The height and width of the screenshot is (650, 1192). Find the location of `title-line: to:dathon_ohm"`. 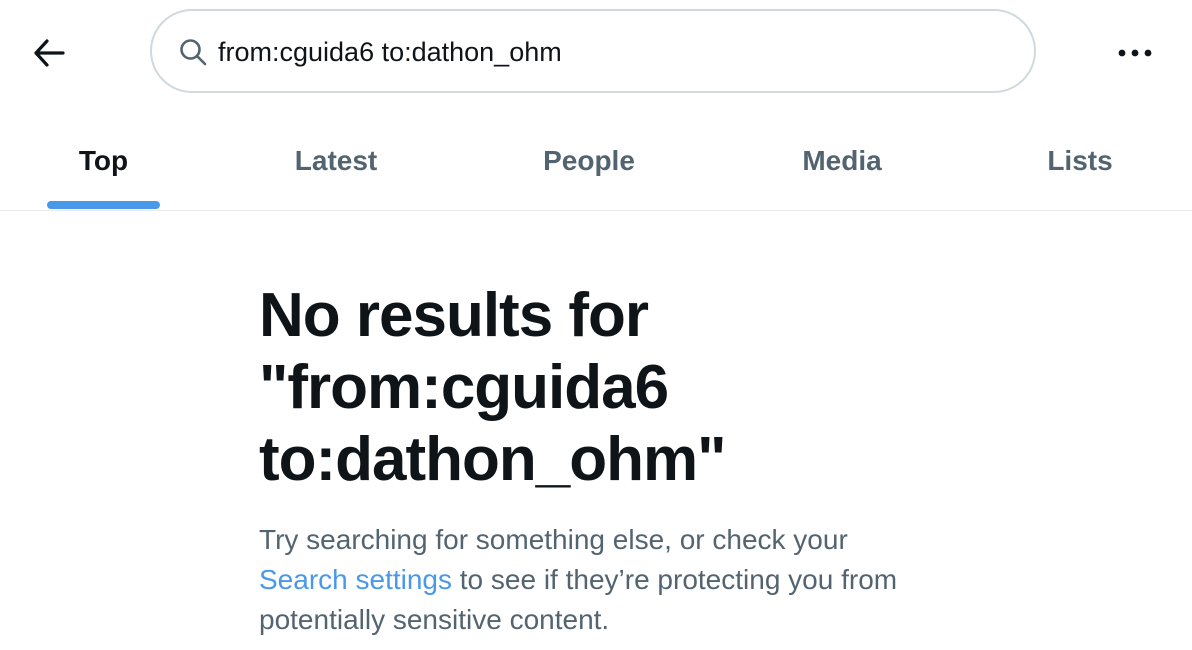

title-line: to:dathon_ohm" is located at coordinates (493, 459).